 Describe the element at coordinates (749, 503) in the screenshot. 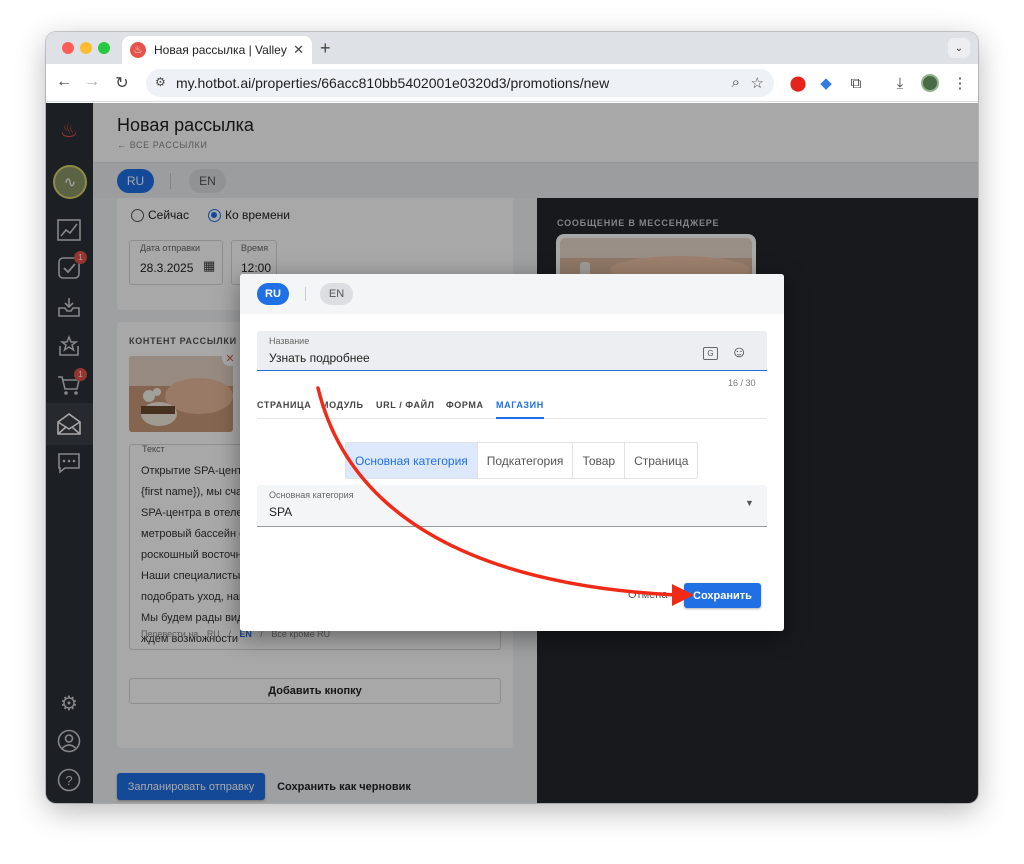

I see `dropdown-arrow-icon: ▼` at that location.